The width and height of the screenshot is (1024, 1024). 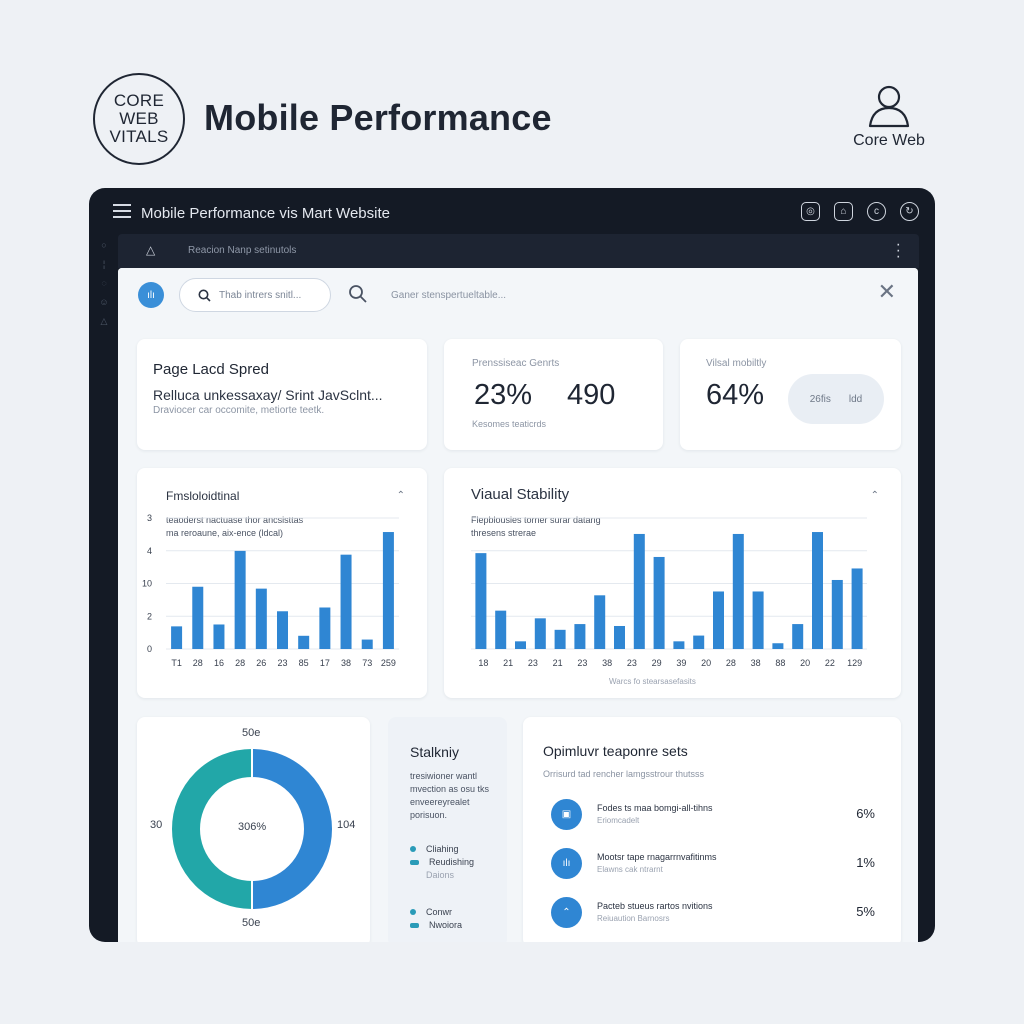 What do you see at coordinates (325, 663) in the screenshot?
I see `x-tick-label: 17` at bounding box center [325, 663].